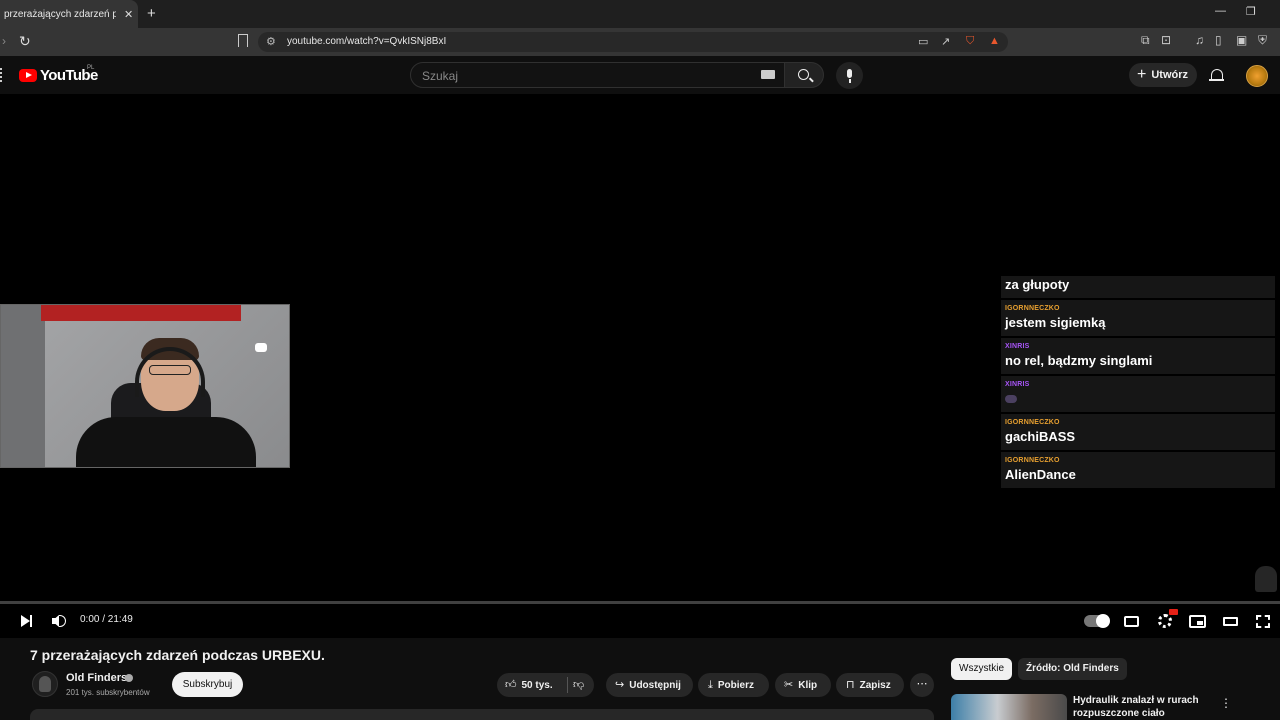  Describe the element at coordinates (1138, 394) in the screenshot. I see `chat-message: XINRIS` at that location.